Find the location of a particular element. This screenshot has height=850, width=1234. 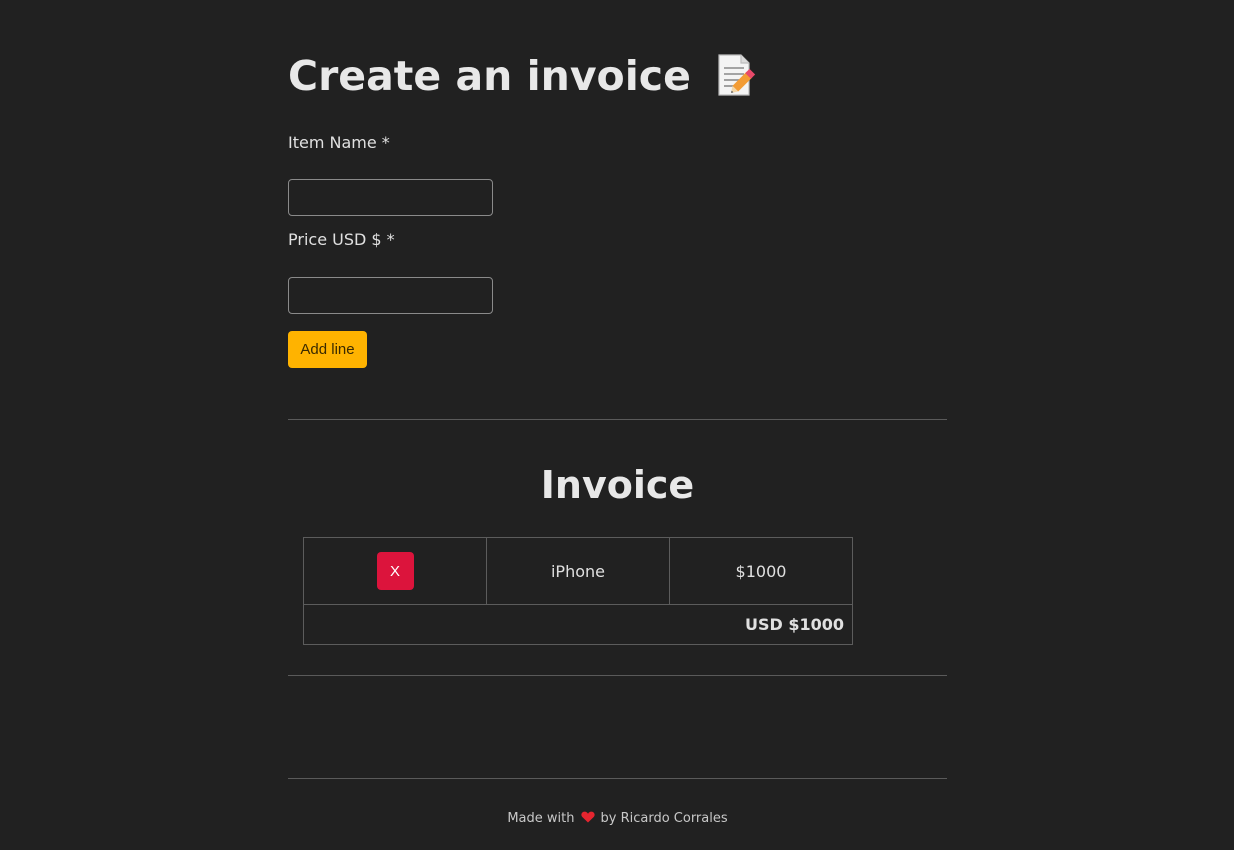

total-cell: USD $1000 is located at coordinates (578, 624).